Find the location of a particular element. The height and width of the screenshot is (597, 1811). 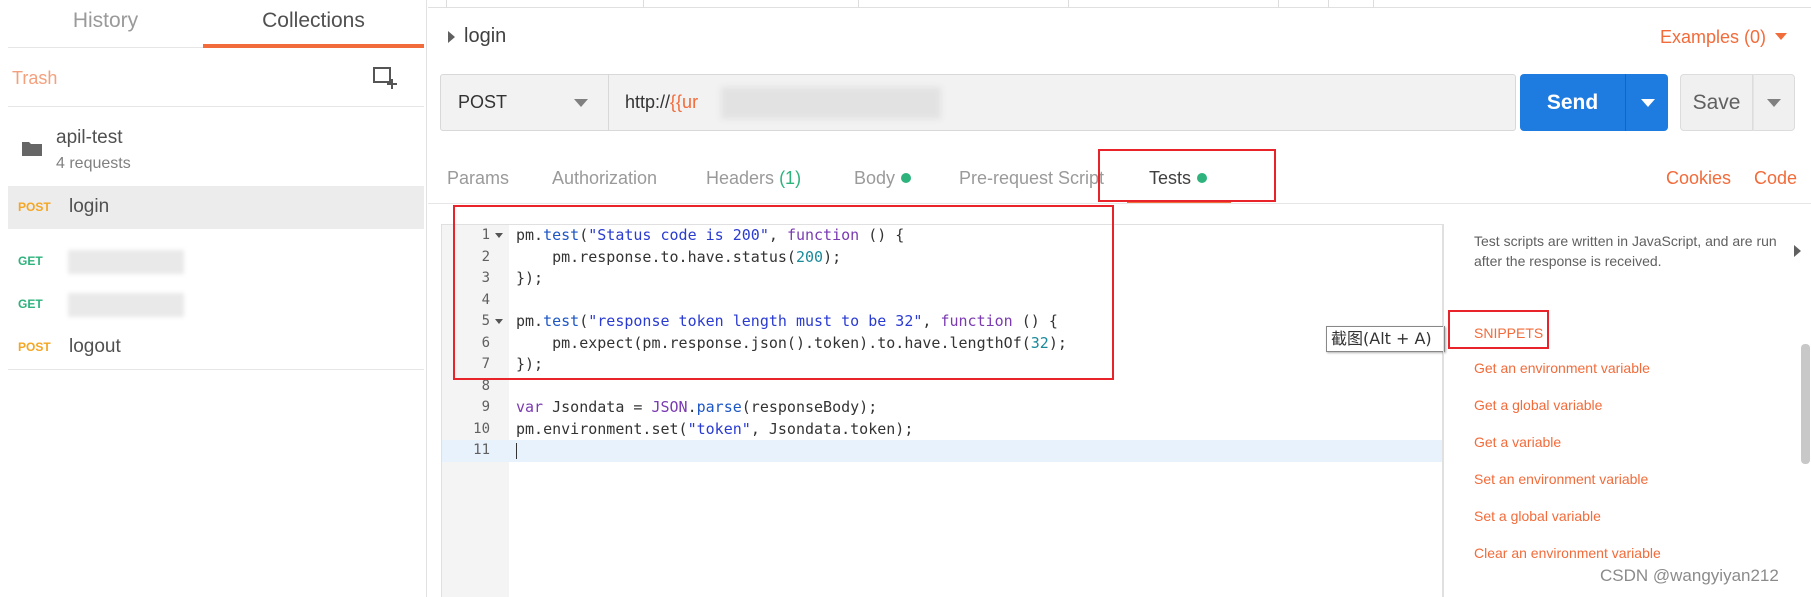

tab-prerequest-script: Pre-request Script is located at coordinates (1031, 178).